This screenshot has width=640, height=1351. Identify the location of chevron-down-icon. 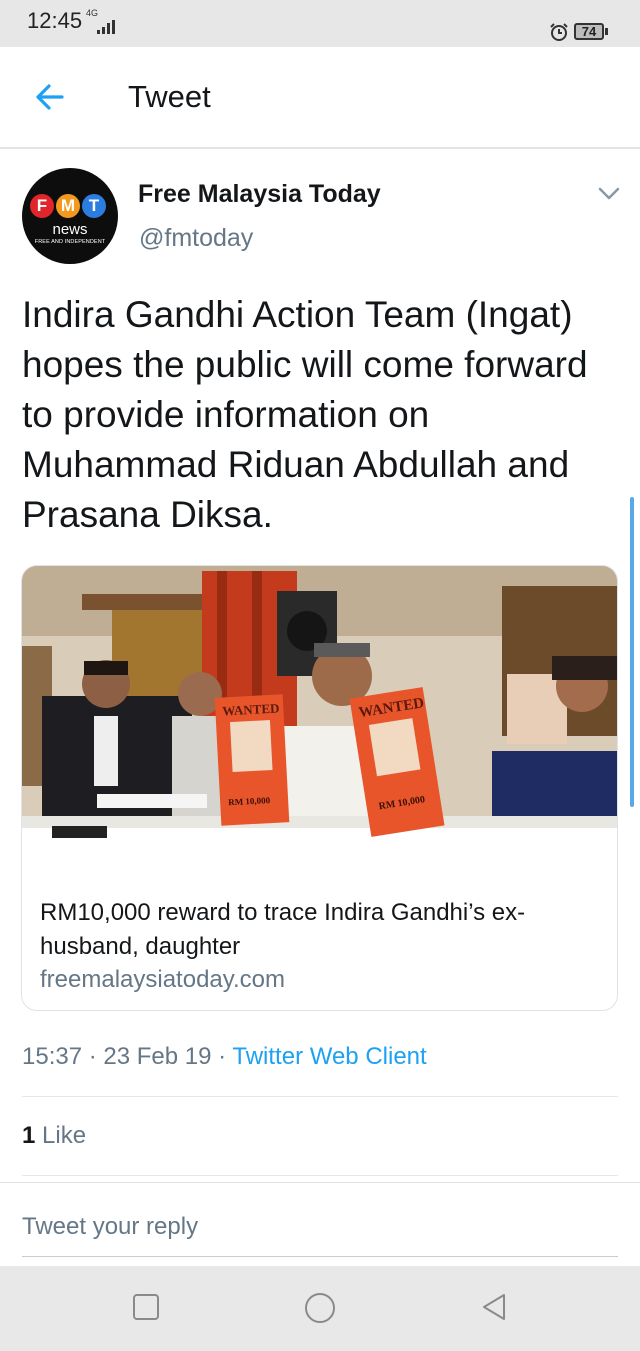
(609, 194).